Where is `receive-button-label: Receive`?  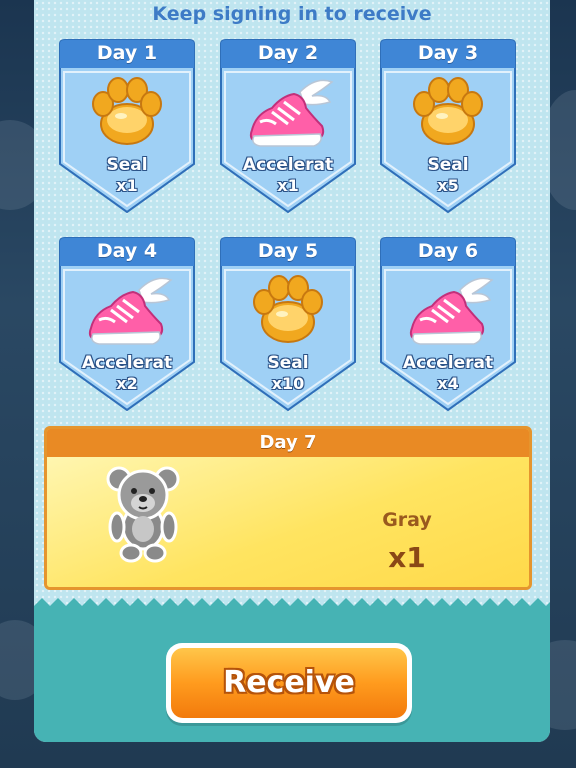
receive-button-label: Receive is located at coordinates (289, 683).